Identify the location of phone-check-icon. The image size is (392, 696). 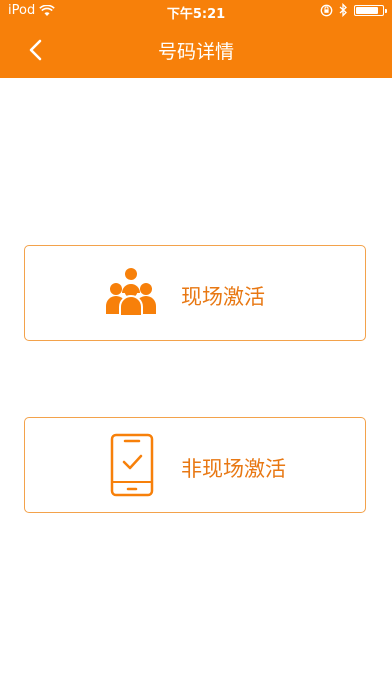
(132, 465).